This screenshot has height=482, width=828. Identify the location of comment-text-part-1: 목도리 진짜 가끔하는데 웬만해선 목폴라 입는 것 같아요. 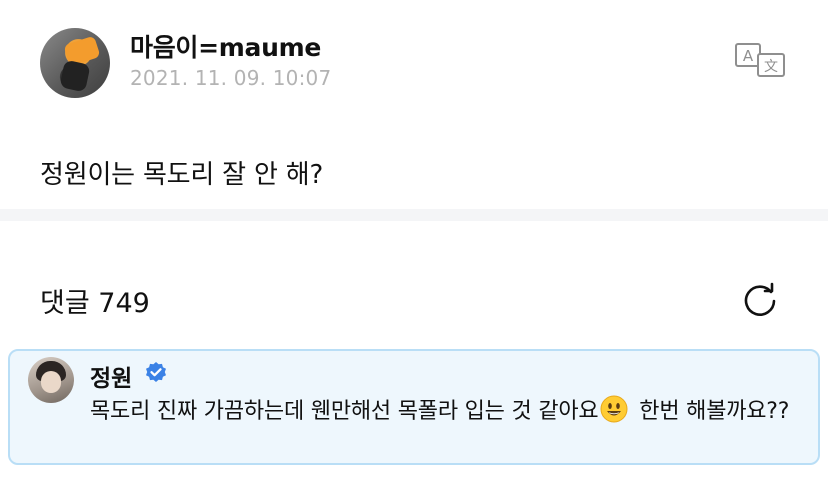
(344, 411).